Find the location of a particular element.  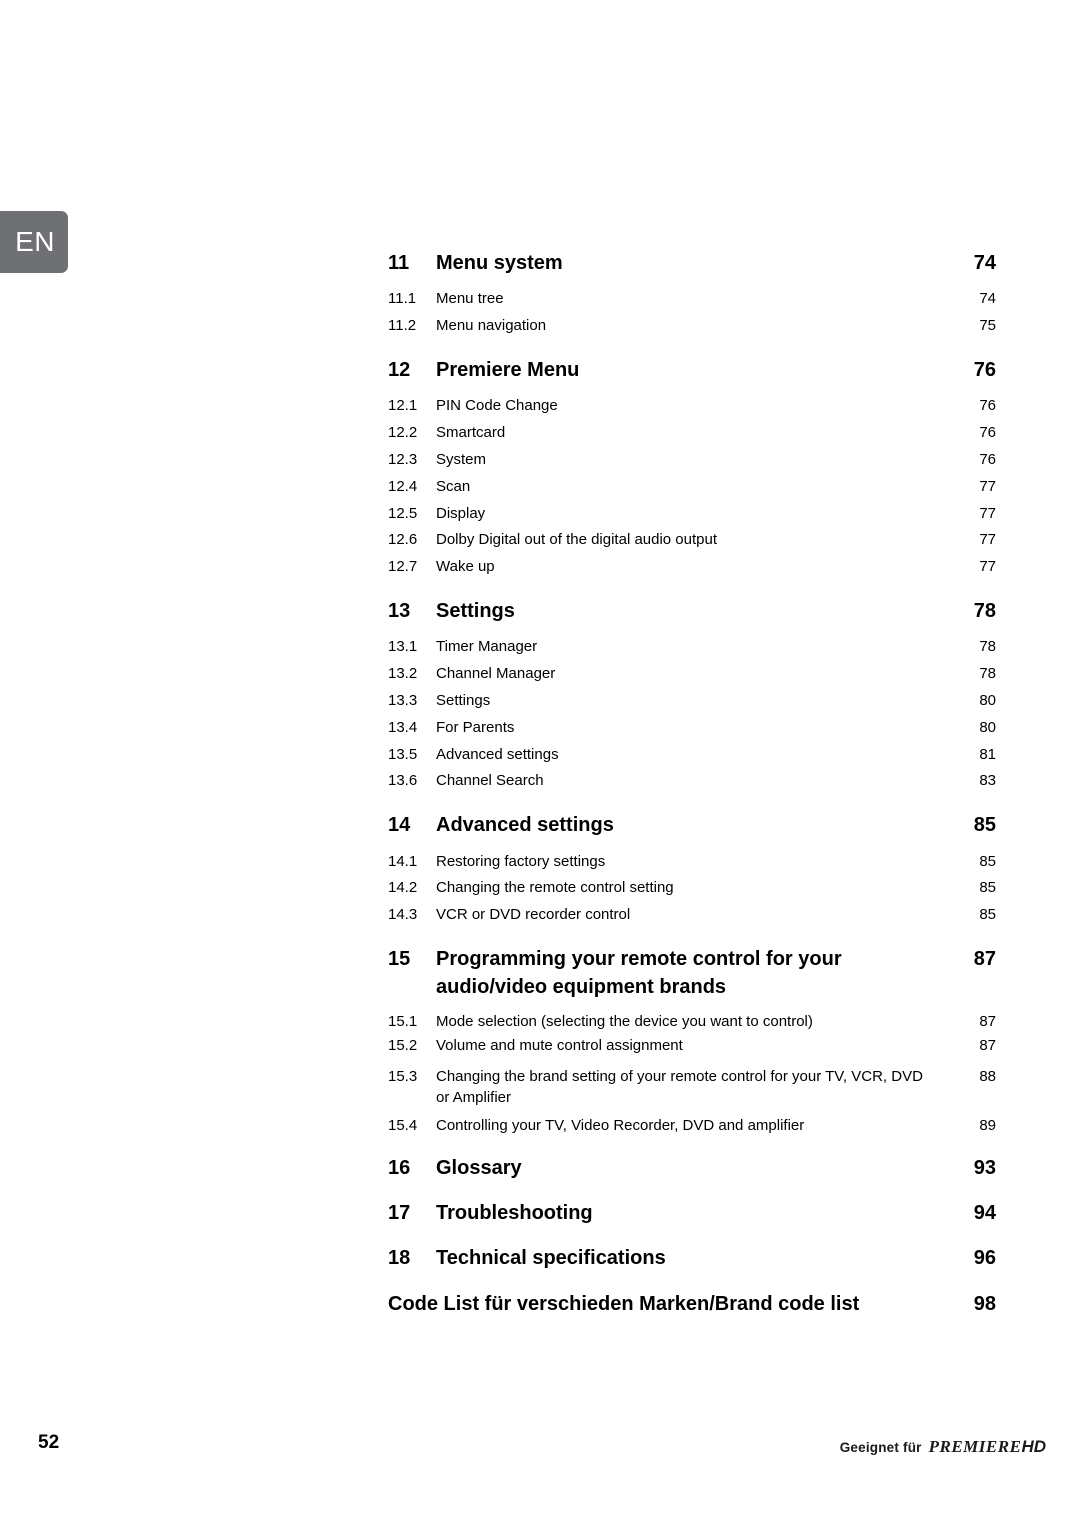

toc-entry-number: 14.3 is located at coordinates (403, 915).